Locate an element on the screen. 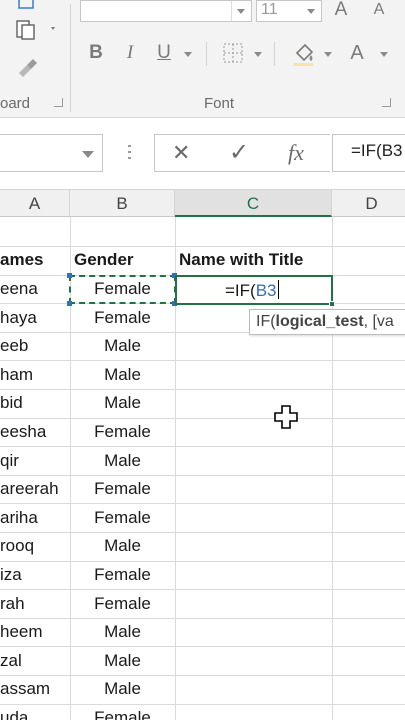  name-cell: eena is located at coordinates (35, 289).